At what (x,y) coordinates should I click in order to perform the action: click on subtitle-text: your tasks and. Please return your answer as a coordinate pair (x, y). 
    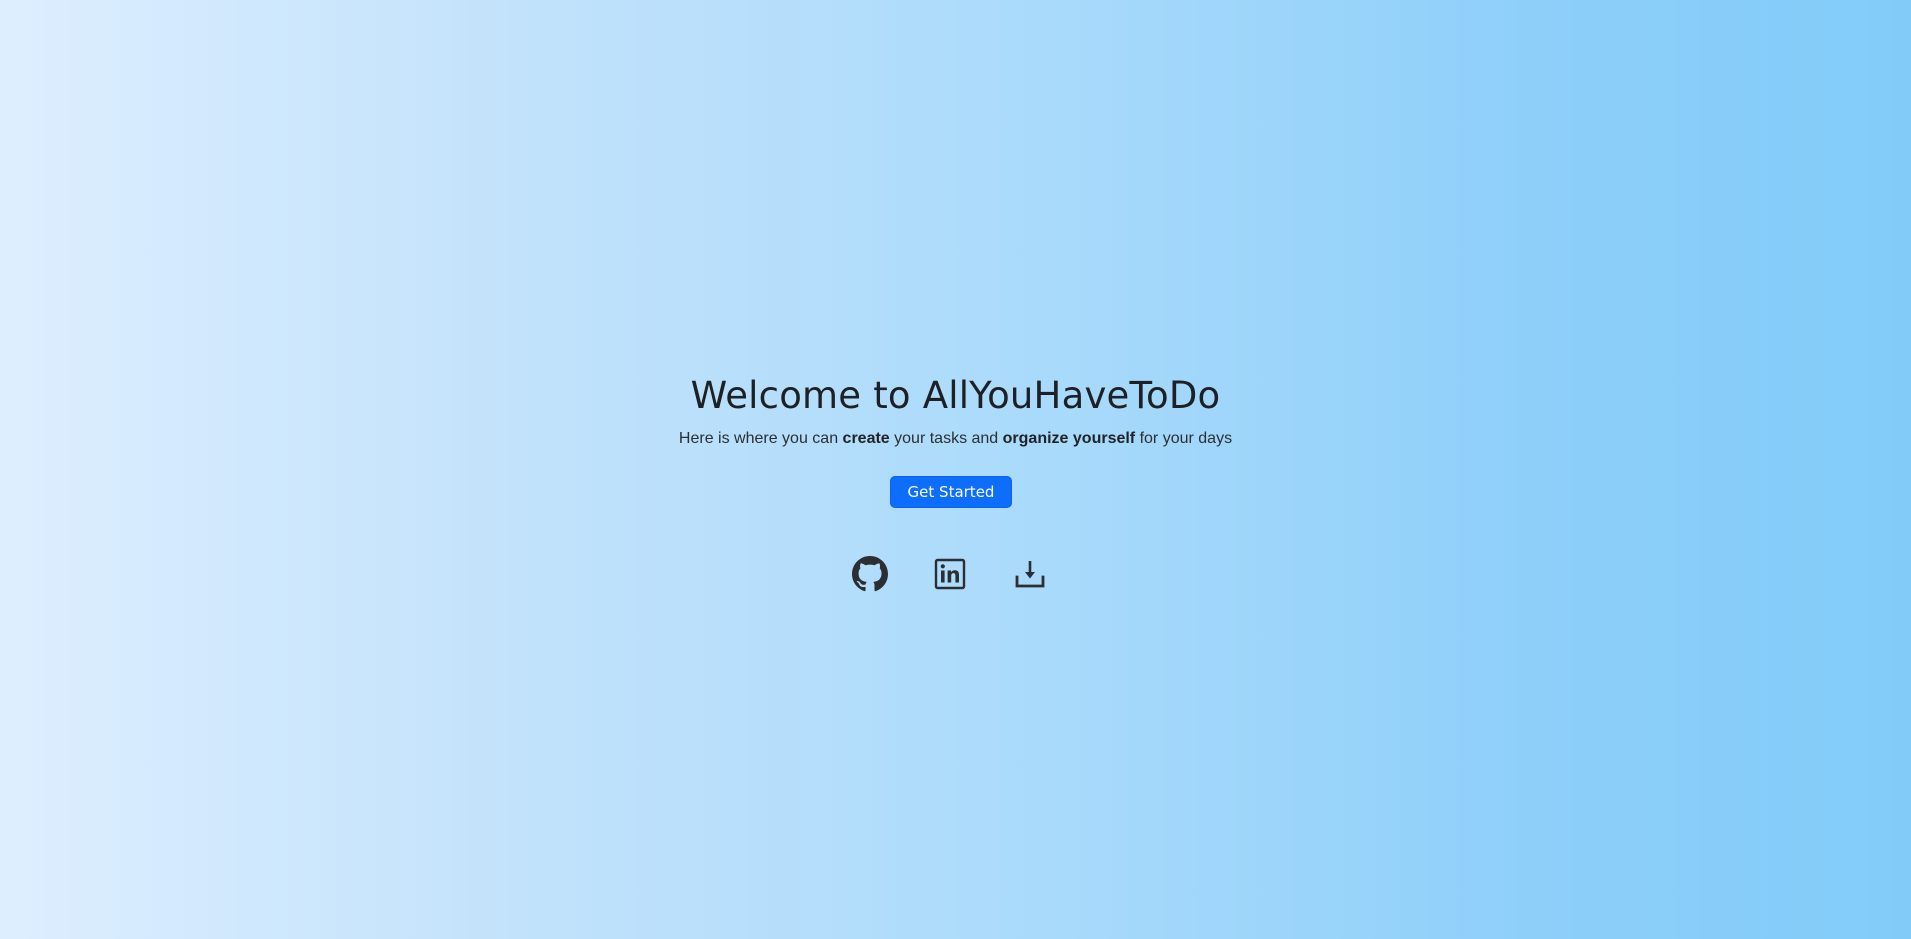
    Looking at the image, I should click on (946, 438).